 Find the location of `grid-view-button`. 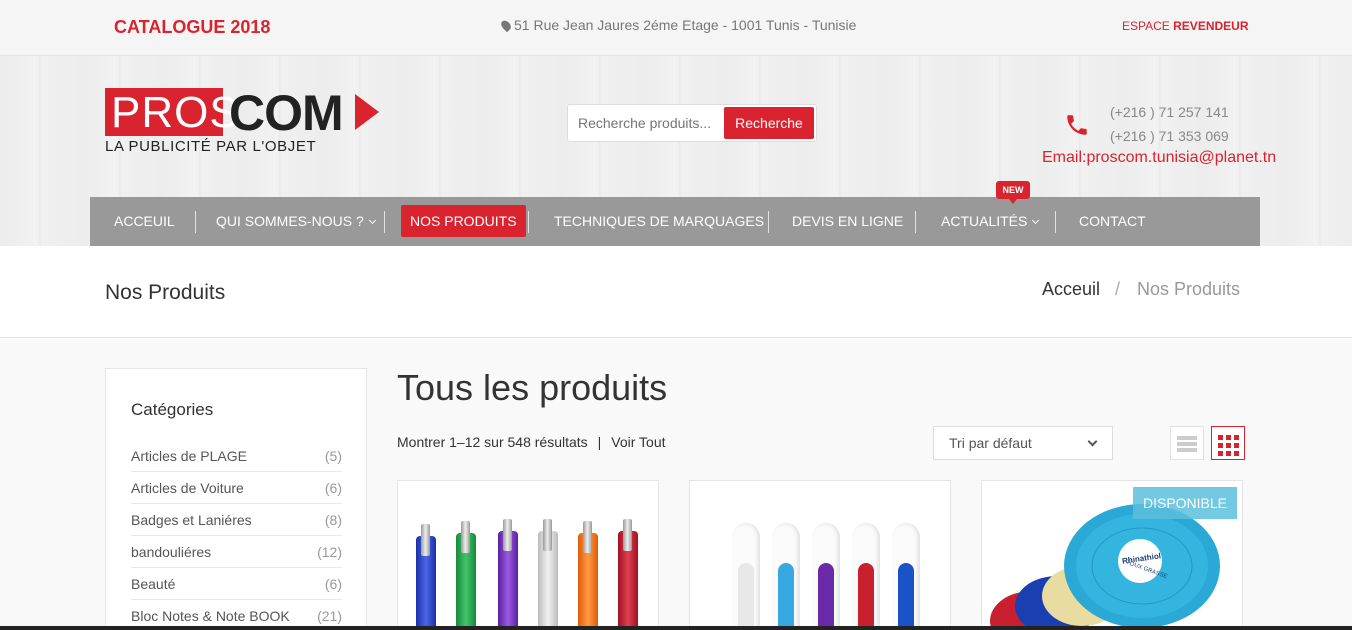

grid-view-button is located at coordinates (1228, 443).